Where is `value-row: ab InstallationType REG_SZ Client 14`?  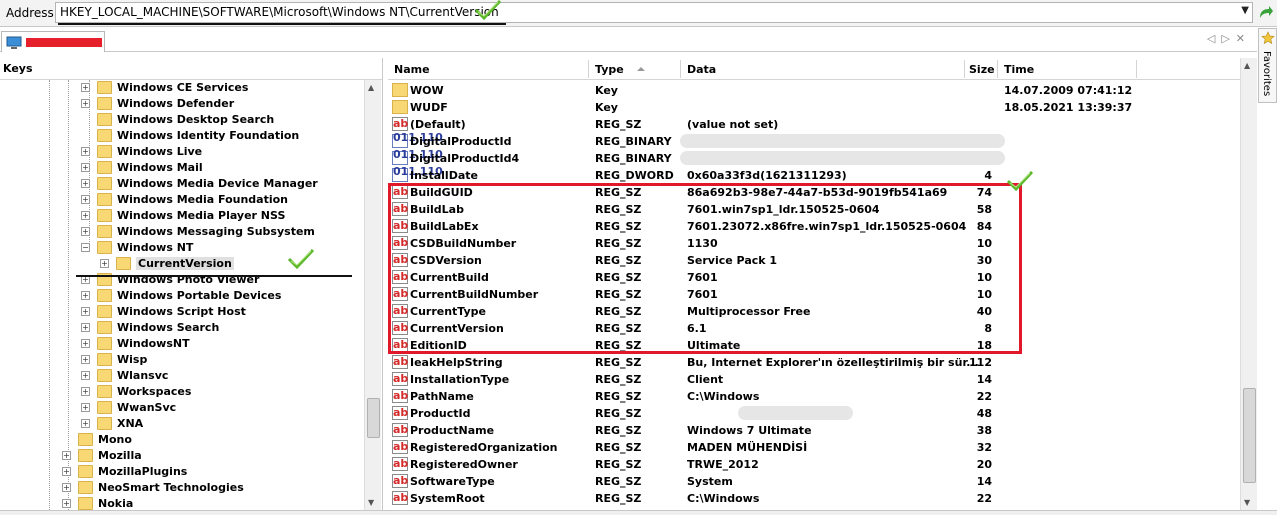
value-row: ab InstallationType REG_SZ Client 14 is located at coordinates (814, 379).